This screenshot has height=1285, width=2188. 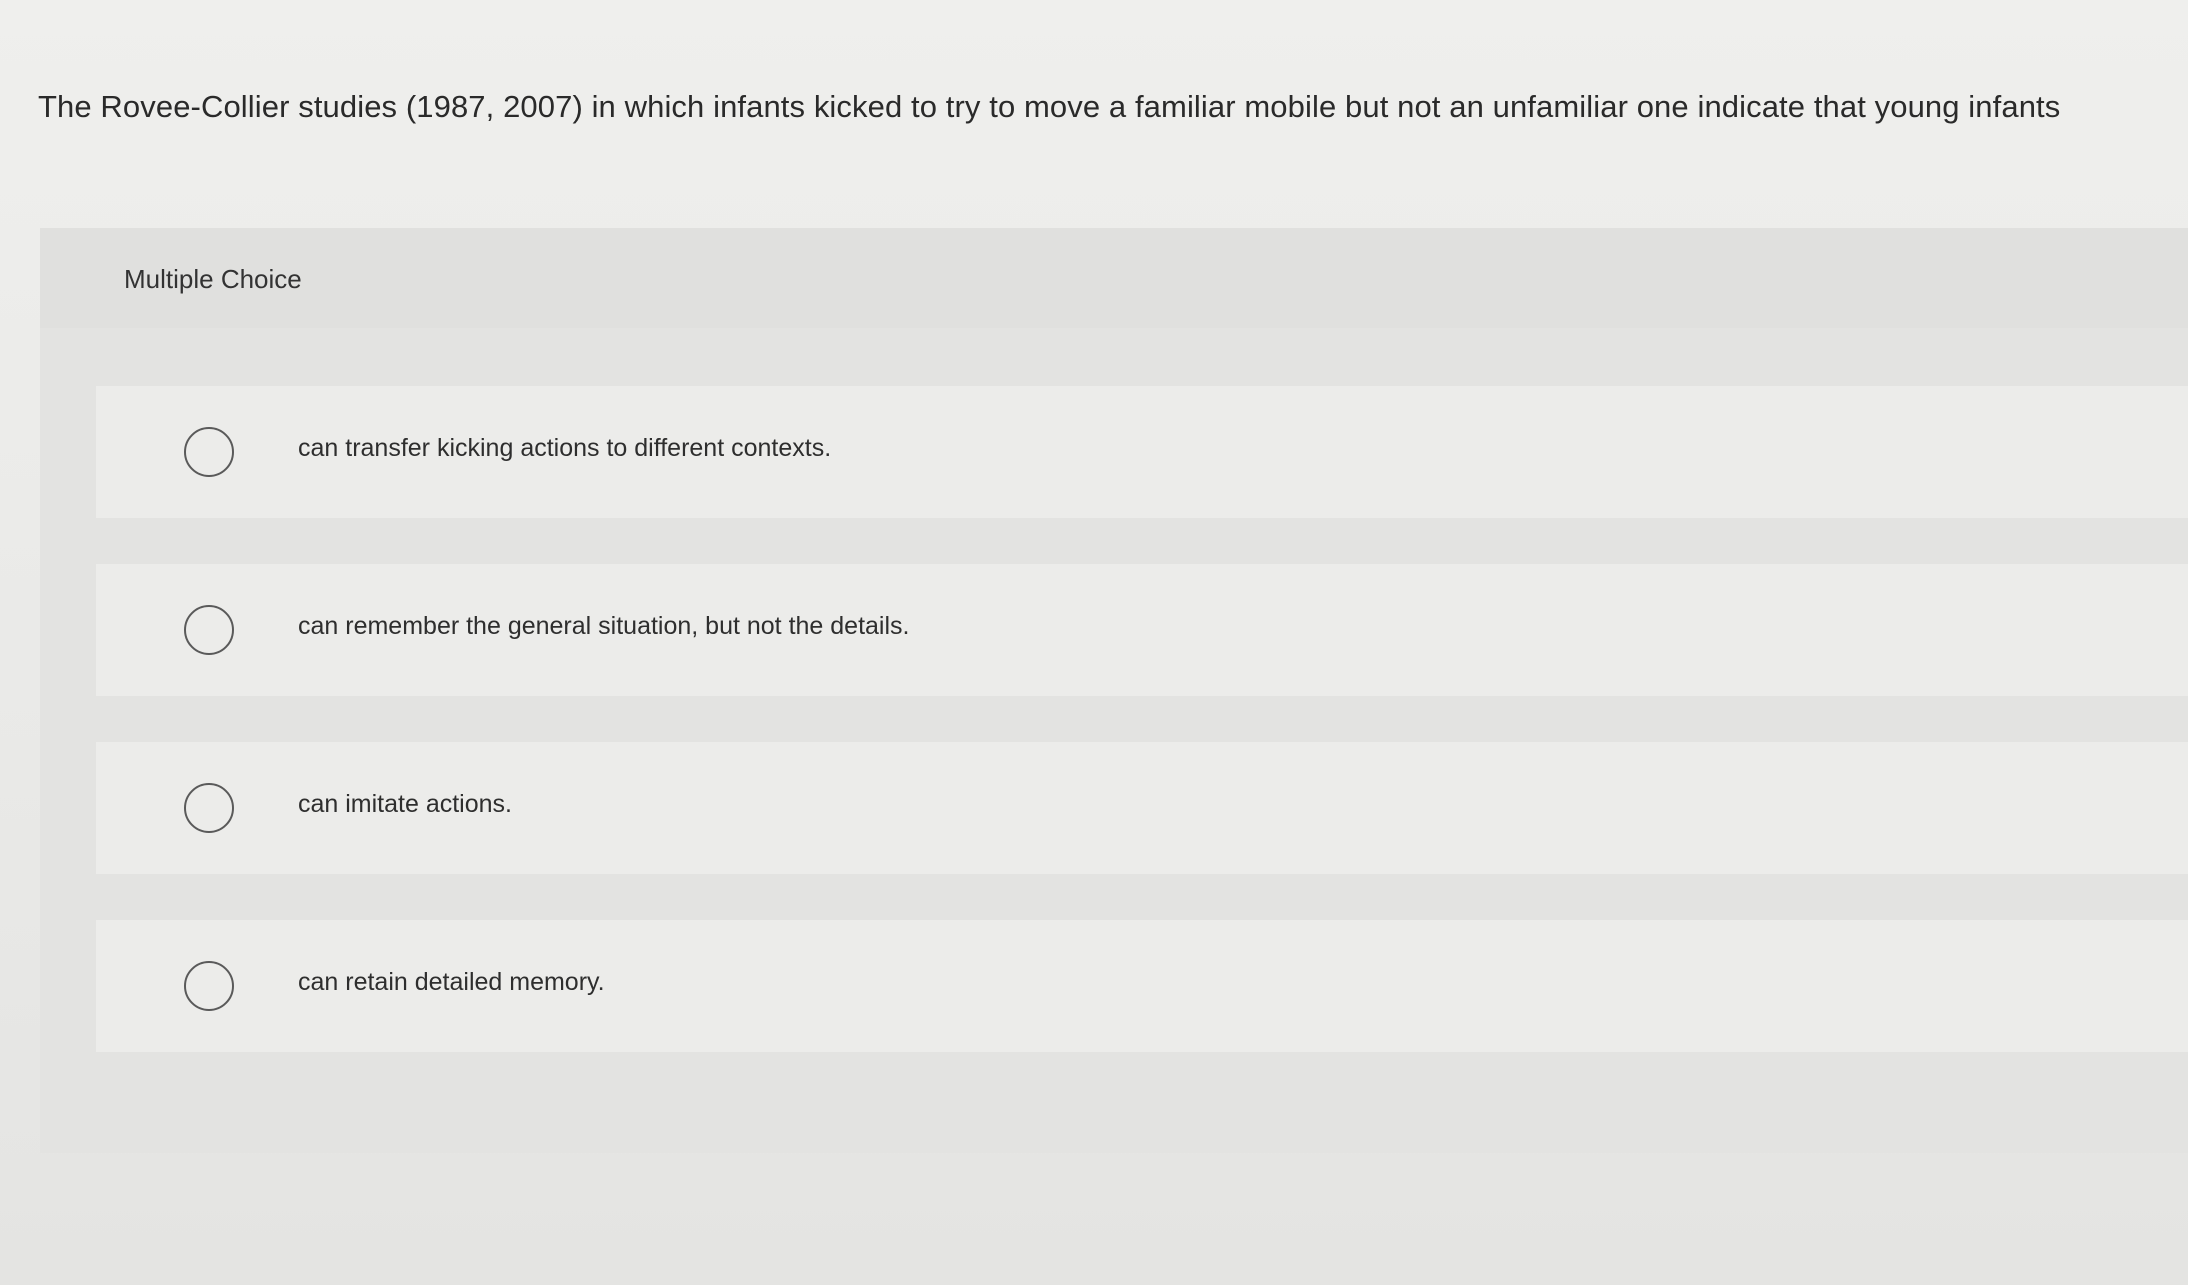 I want to click on answer-option-label: can imitate actions., so click(x=405, y=804).